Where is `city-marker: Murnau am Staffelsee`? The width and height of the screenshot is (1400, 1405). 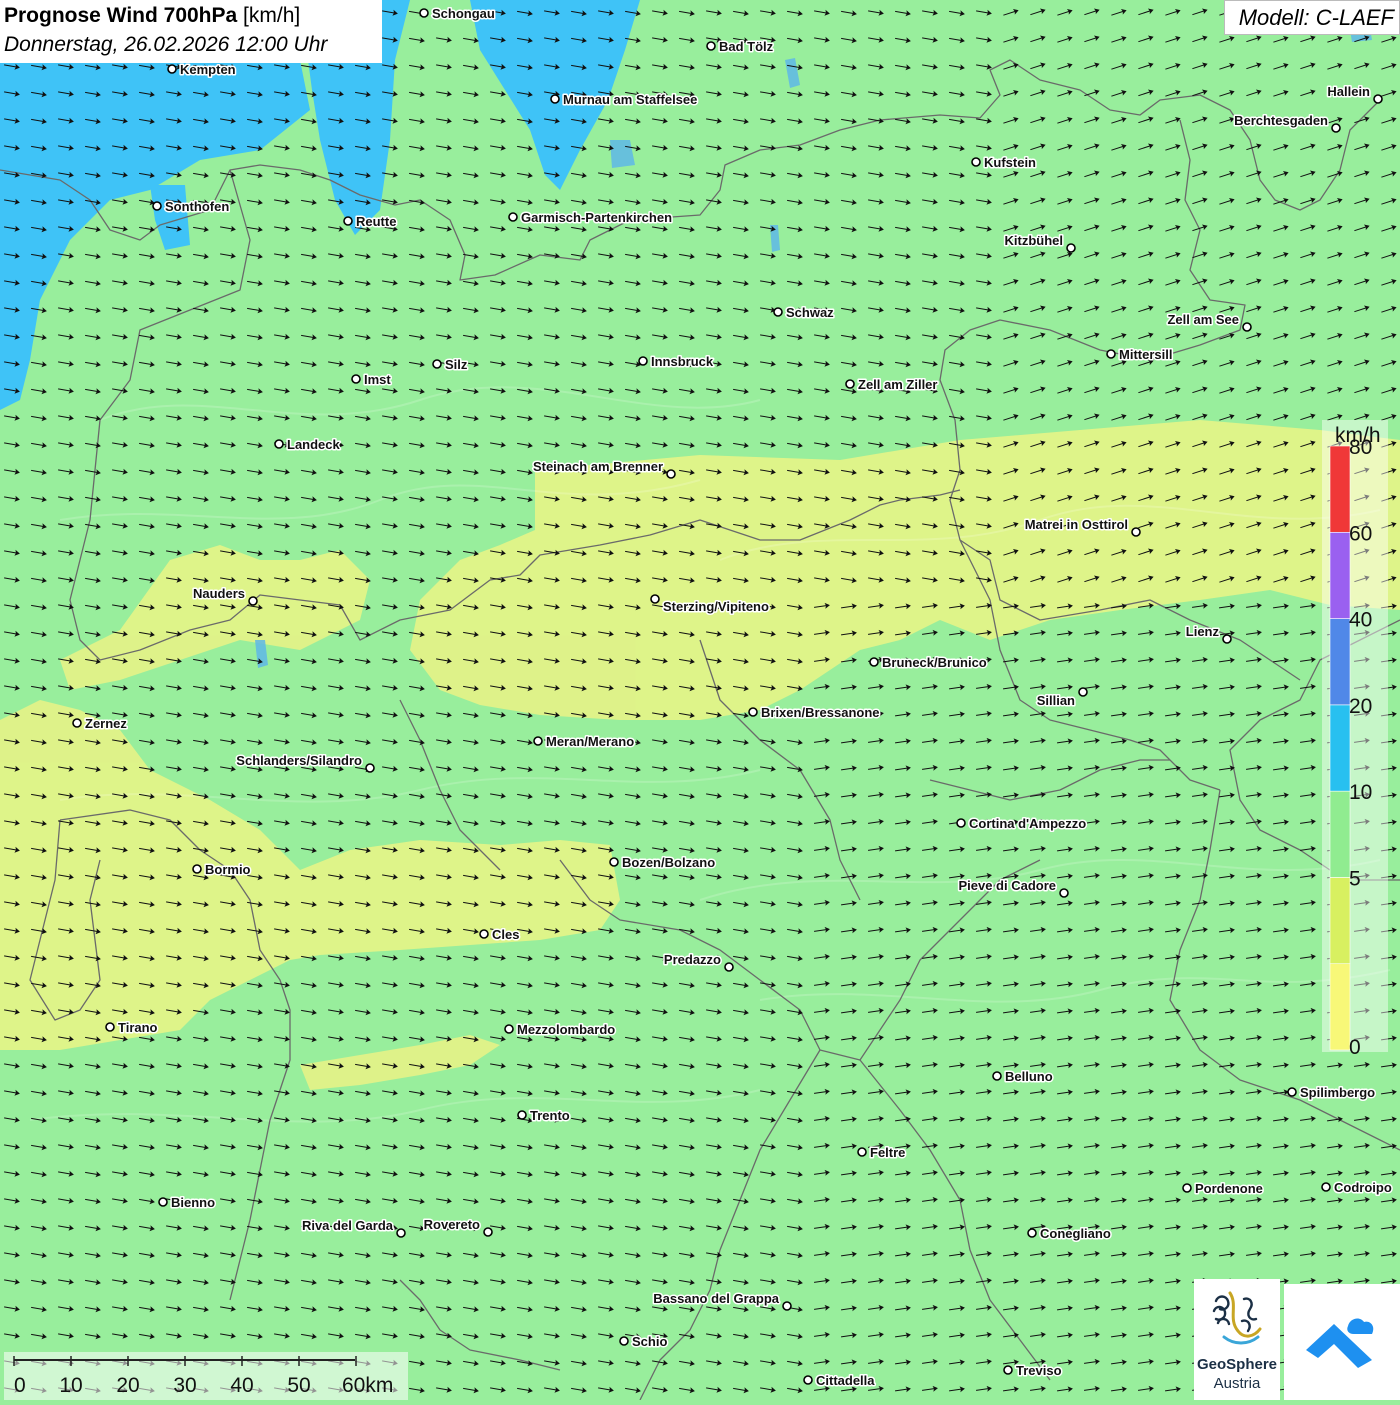
city-marker: Murnau am Staffelsee is located at coordinates (624, 99).